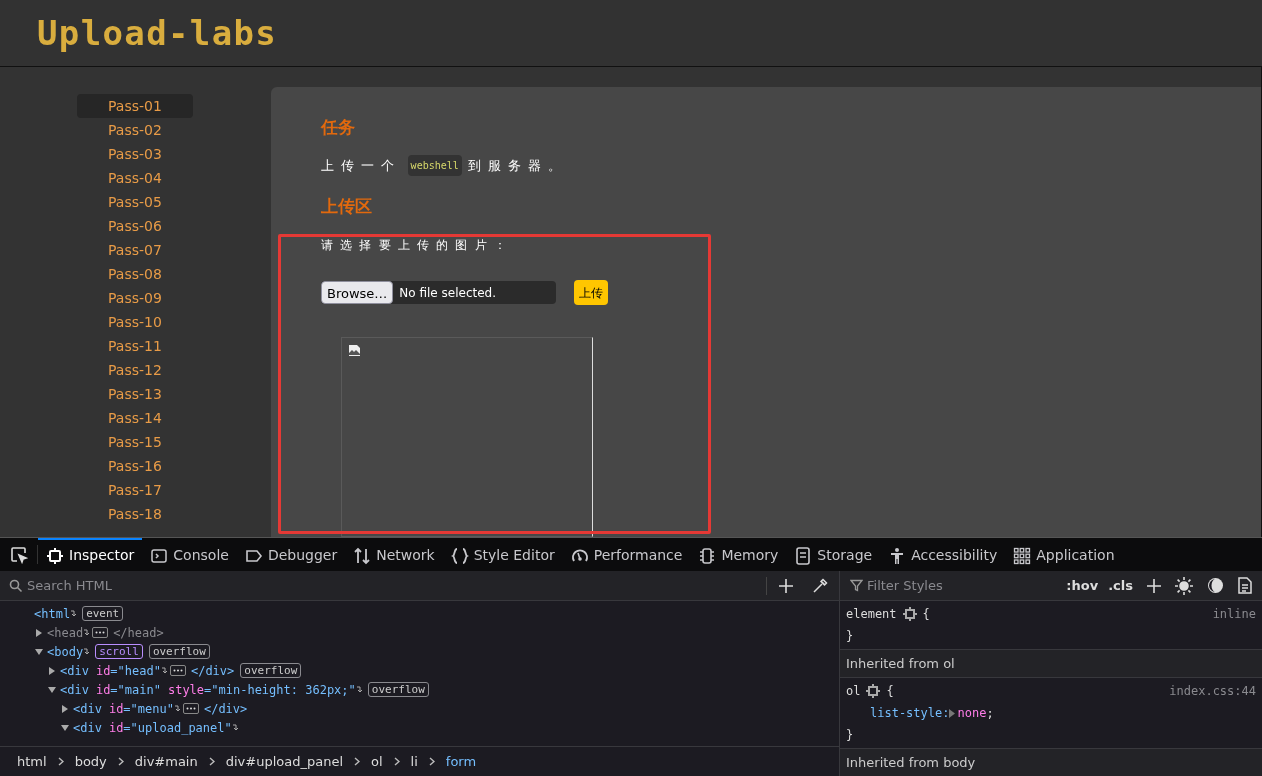 Image resolution: width=1262 pixels, height=776 pixels. I want to click on html-tag: <body, so click(65, 651).